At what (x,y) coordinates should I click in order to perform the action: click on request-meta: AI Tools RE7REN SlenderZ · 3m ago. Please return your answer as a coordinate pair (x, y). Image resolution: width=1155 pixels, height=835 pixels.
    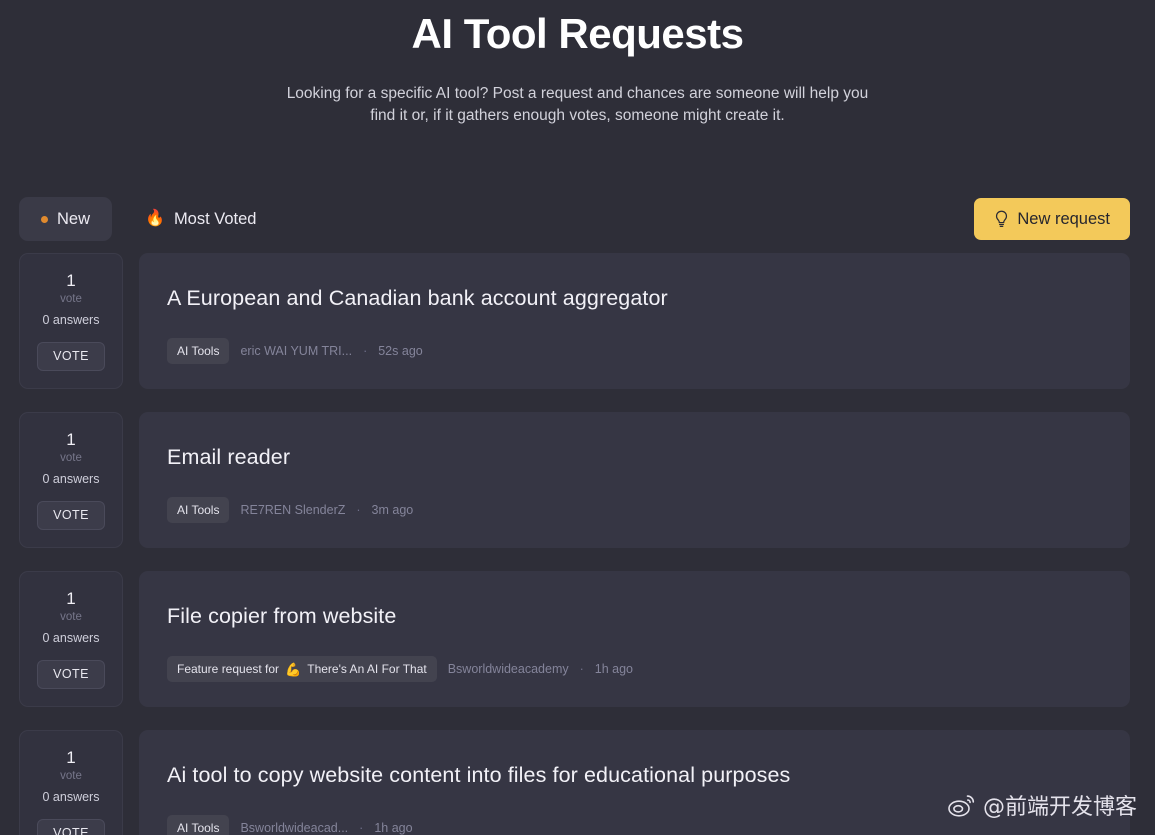
    Looking at the image, I should click on (634, 510).